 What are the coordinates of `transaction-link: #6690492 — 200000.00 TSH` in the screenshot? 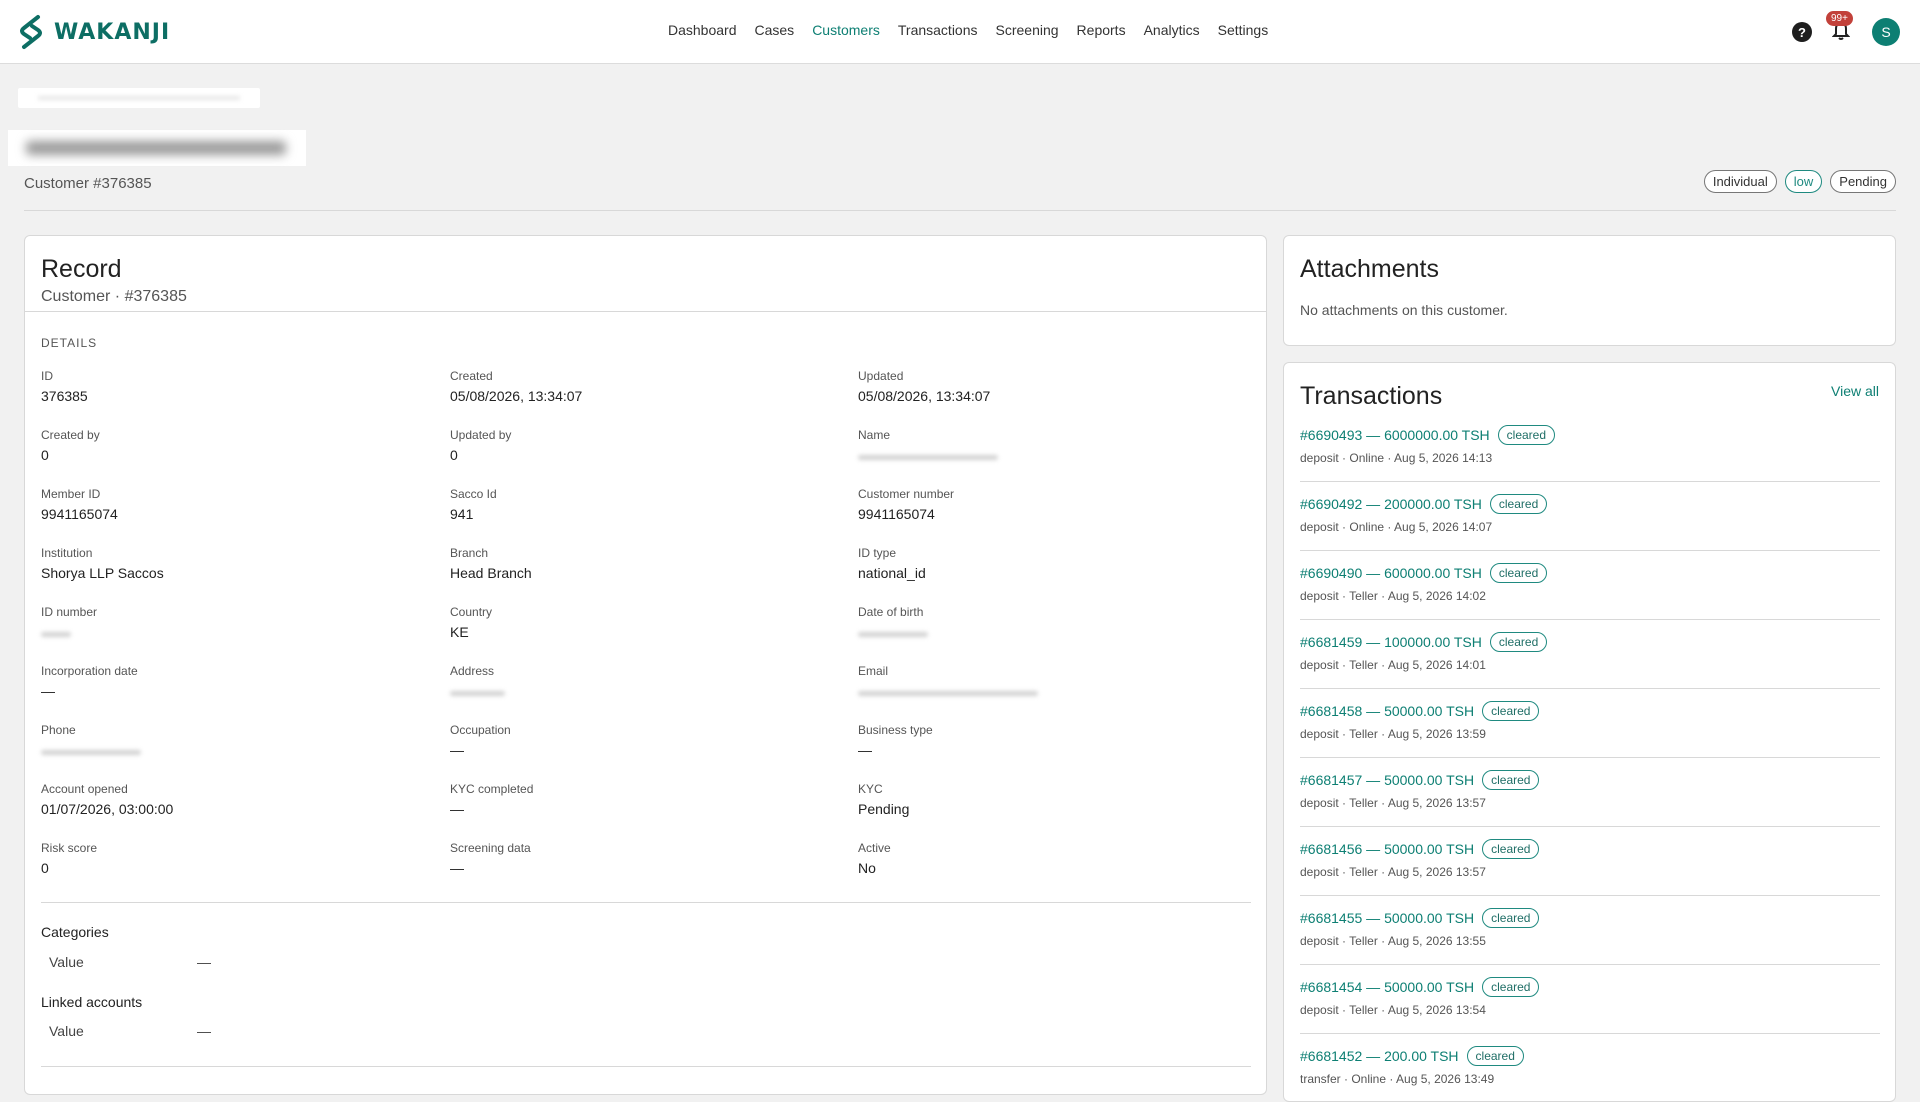 It's located at (1391, 504).